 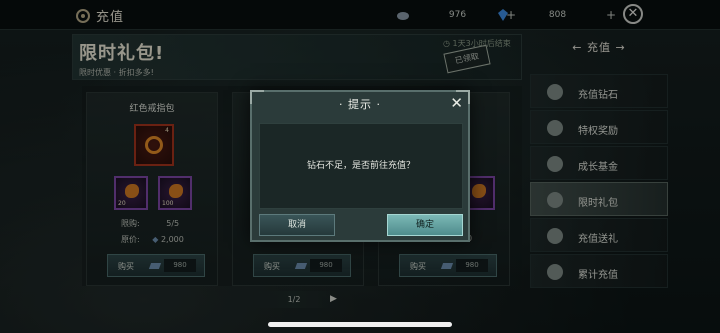 I want to click on dialog-message: 钻石不足，是否前往充值？, so click(x=360, y=166).